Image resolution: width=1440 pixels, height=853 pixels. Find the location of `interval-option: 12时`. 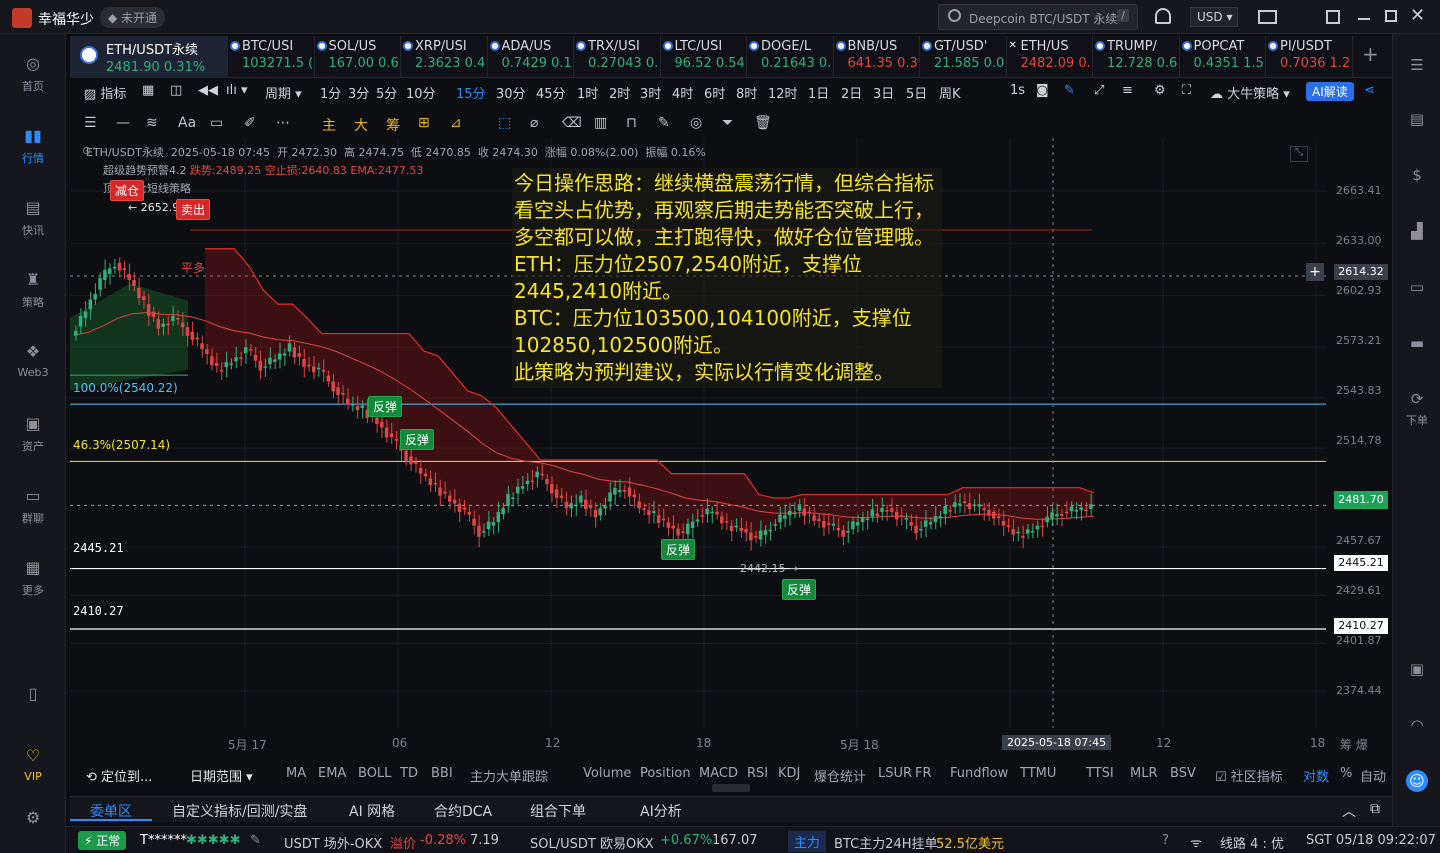

interval-option: 12时 is located at coordinates (783, 92).